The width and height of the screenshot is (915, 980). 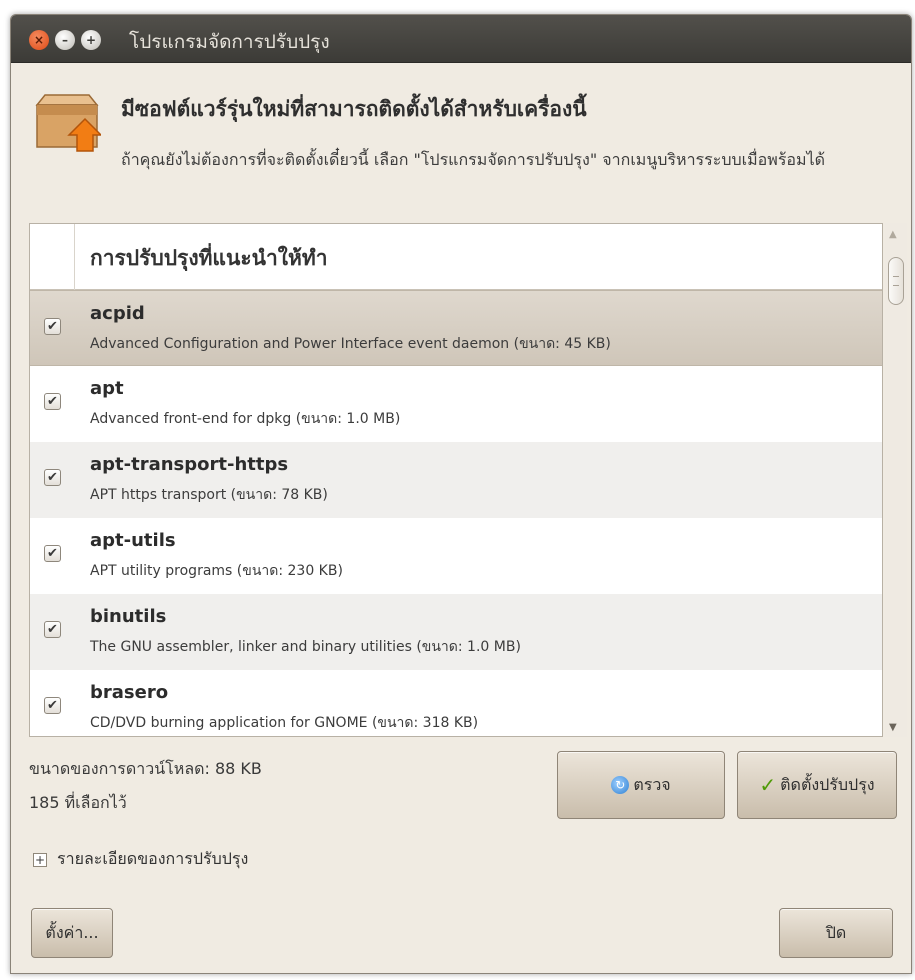 I want to click on package-name: brasero, so click(x=129, y=692).